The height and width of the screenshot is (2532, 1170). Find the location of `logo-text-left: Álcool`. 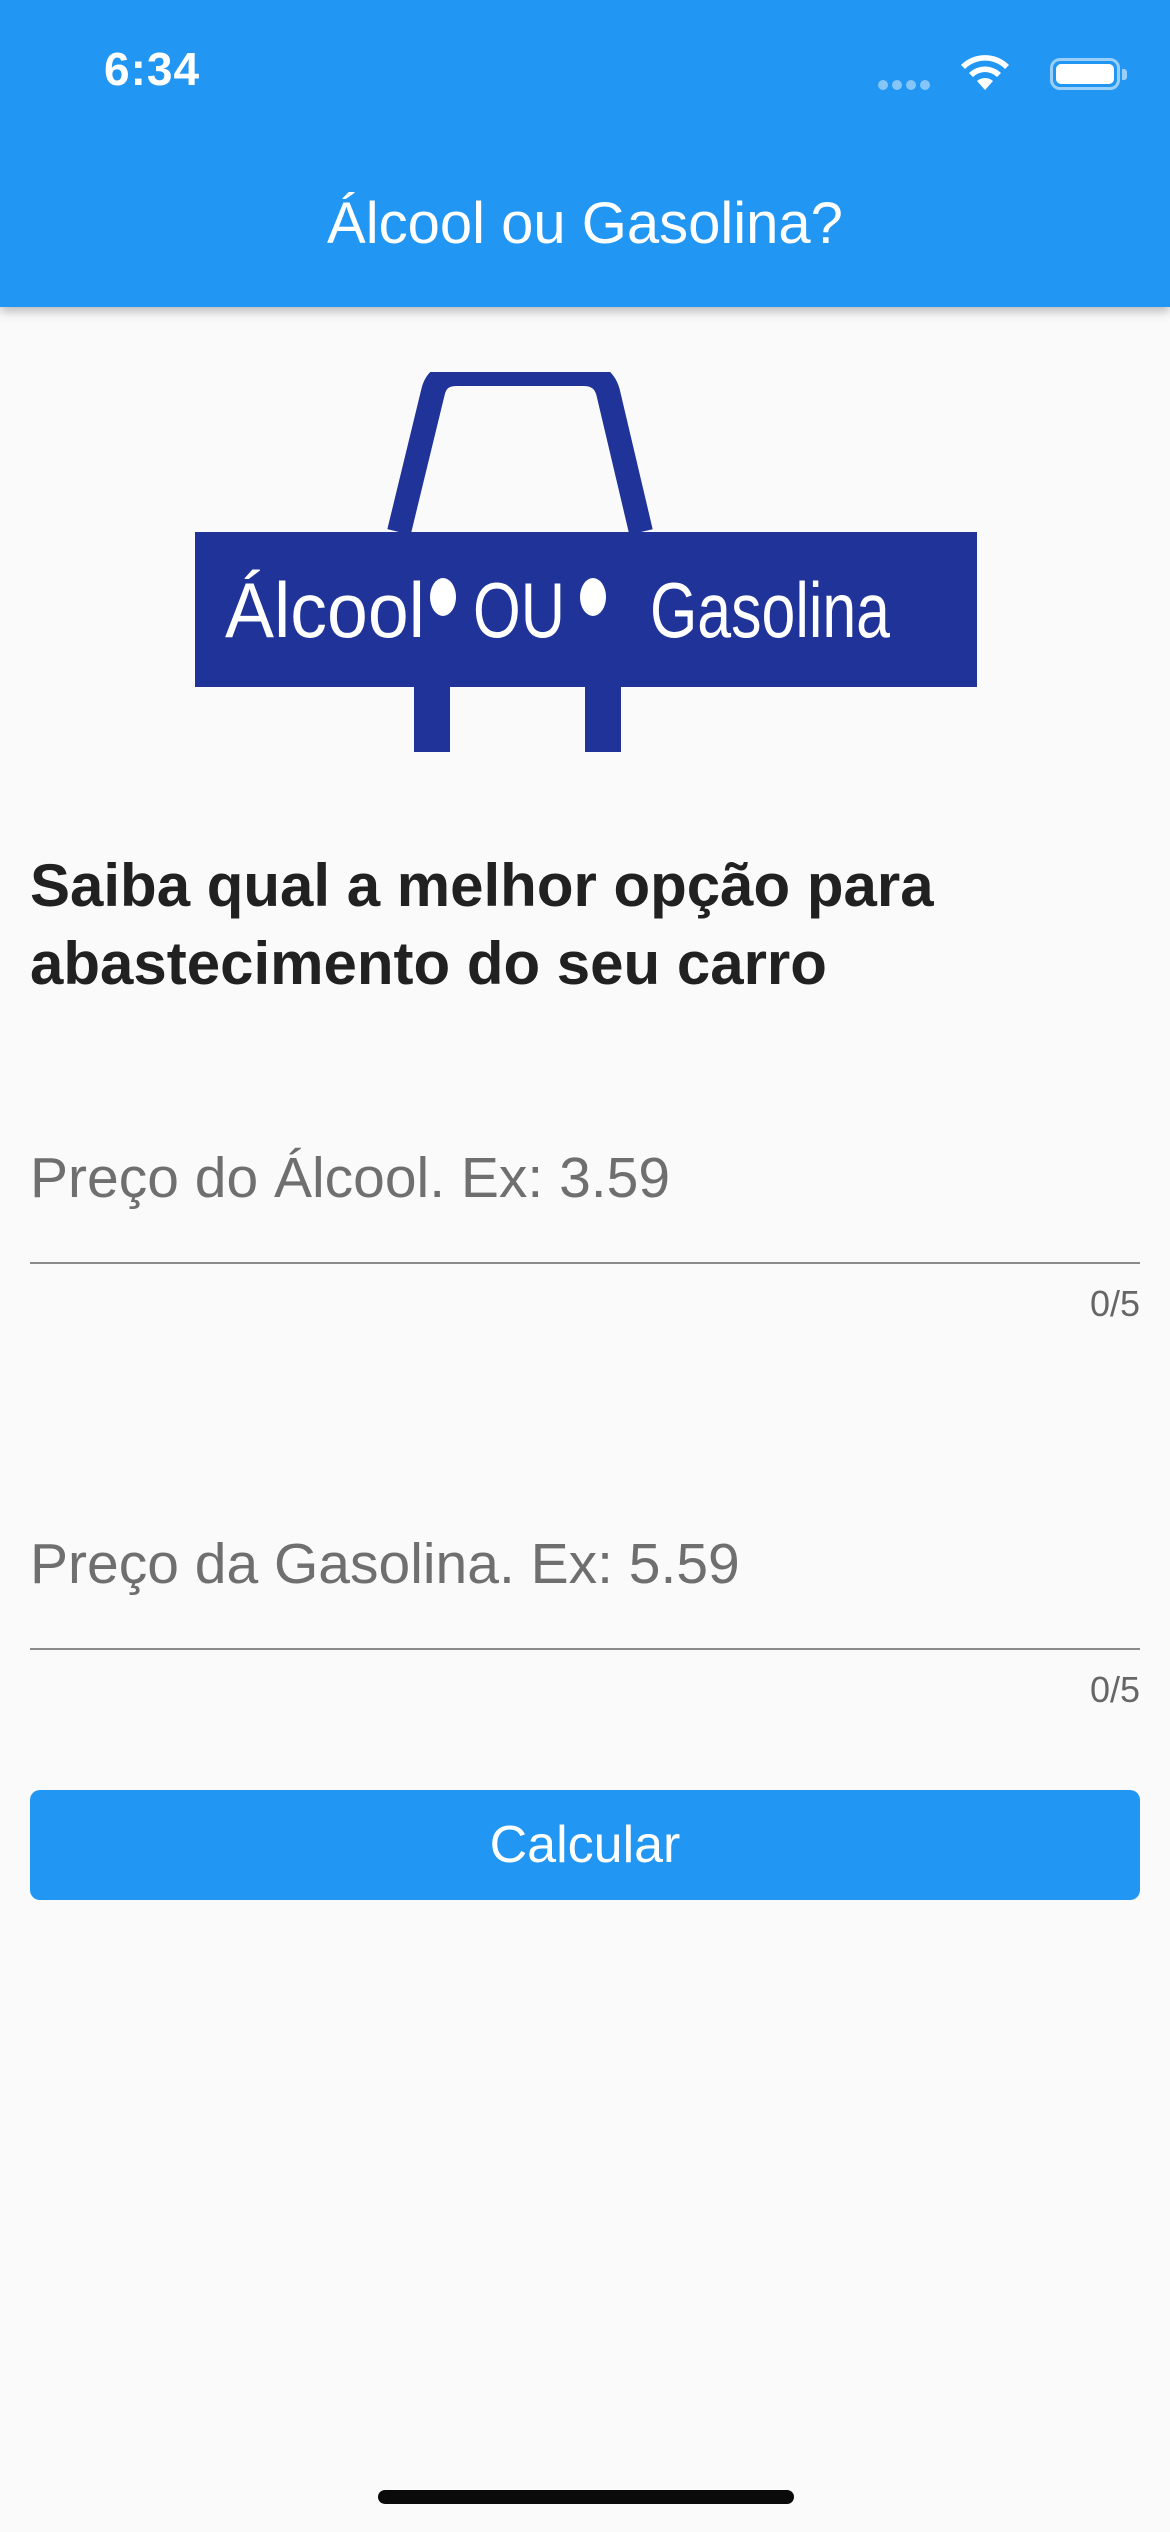

logo-text-left: Álcool is located at coordinates (325, 610).